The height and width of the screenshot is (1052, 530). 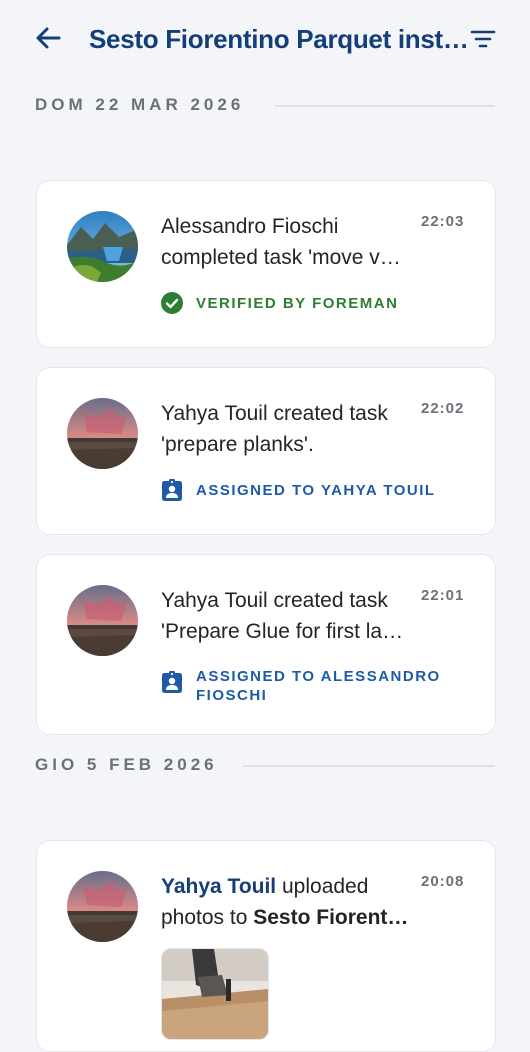 What do you see at coordinates (237, 444) in the screenshot?
I see `message-line: 'prepare planks'.` at bounding box center [237, 444].